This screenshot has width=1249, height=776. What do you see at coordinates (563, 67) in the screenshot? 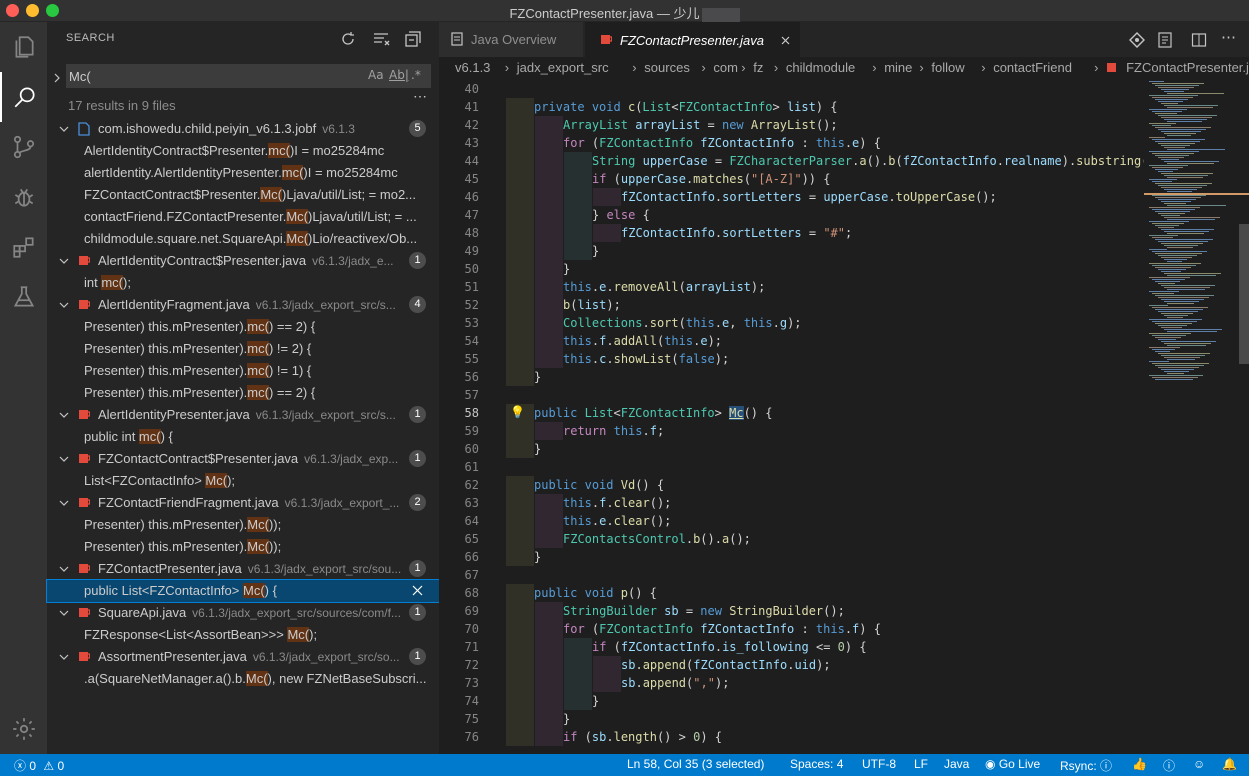
I see `breadcrumb-segment: jadx_export_src` at bounding box center [563, 67].